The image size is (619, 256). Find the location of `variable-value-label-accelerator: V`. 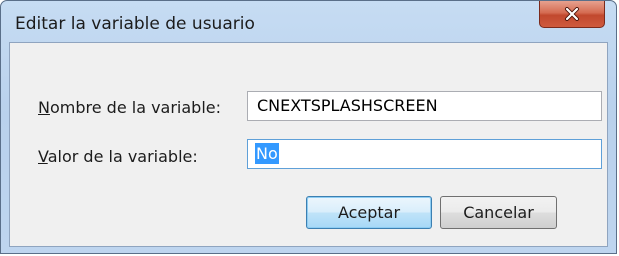

variable-value-label-accelerator: V is located at coordinates (43, 156).